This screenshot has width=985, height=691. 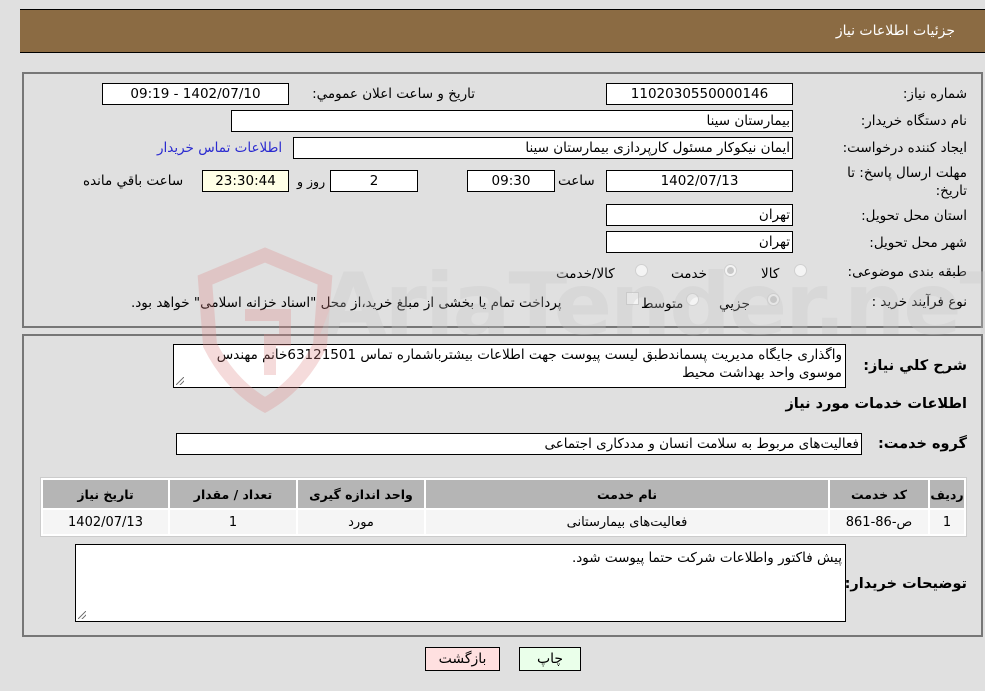 I want to click on process-radio-minor, so click(x=773, y=299).